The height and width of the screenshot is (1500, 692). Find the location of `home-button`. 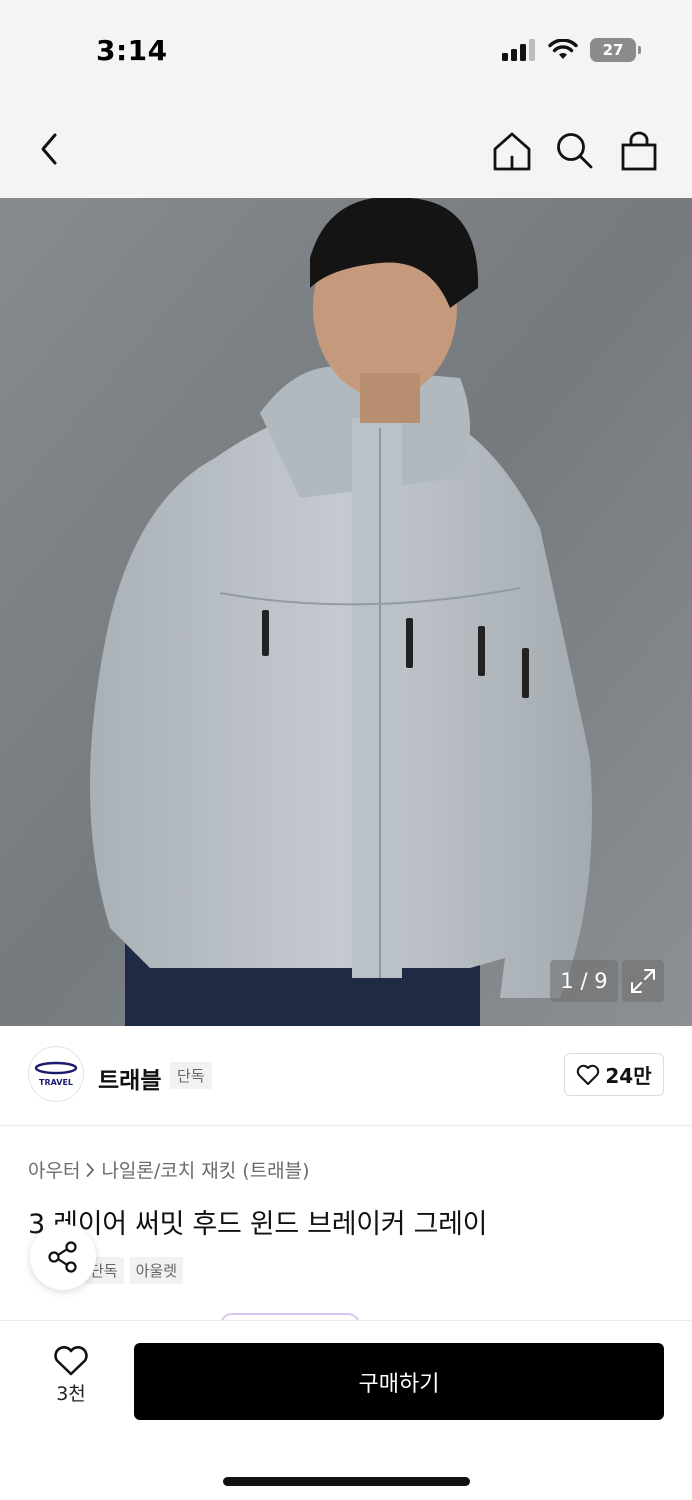

home-button is located at coordinates (512, 151).